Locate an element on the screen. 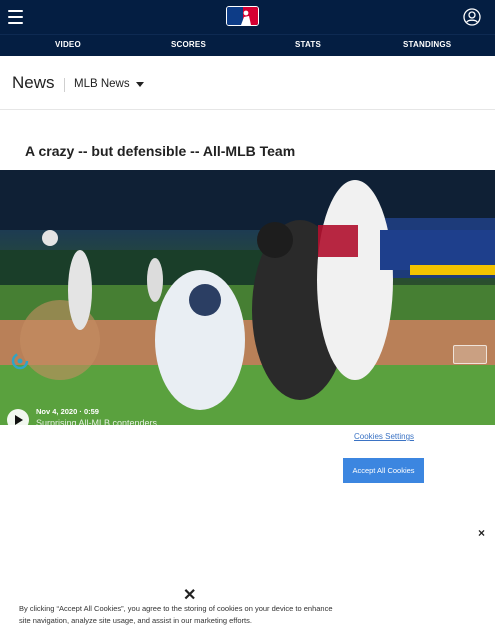 The image size is (495, 640). news-filter-dropdown: MLB News is located at coordinates (109, 84).